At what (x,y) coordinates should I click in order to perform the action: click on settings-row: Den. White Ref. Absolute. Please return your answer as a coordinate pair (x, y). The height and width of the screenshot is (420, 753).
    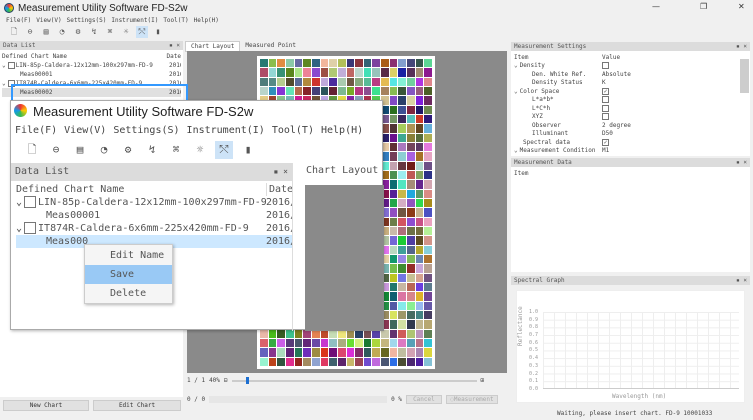
    Looking at the image, I should click on (626, 75).